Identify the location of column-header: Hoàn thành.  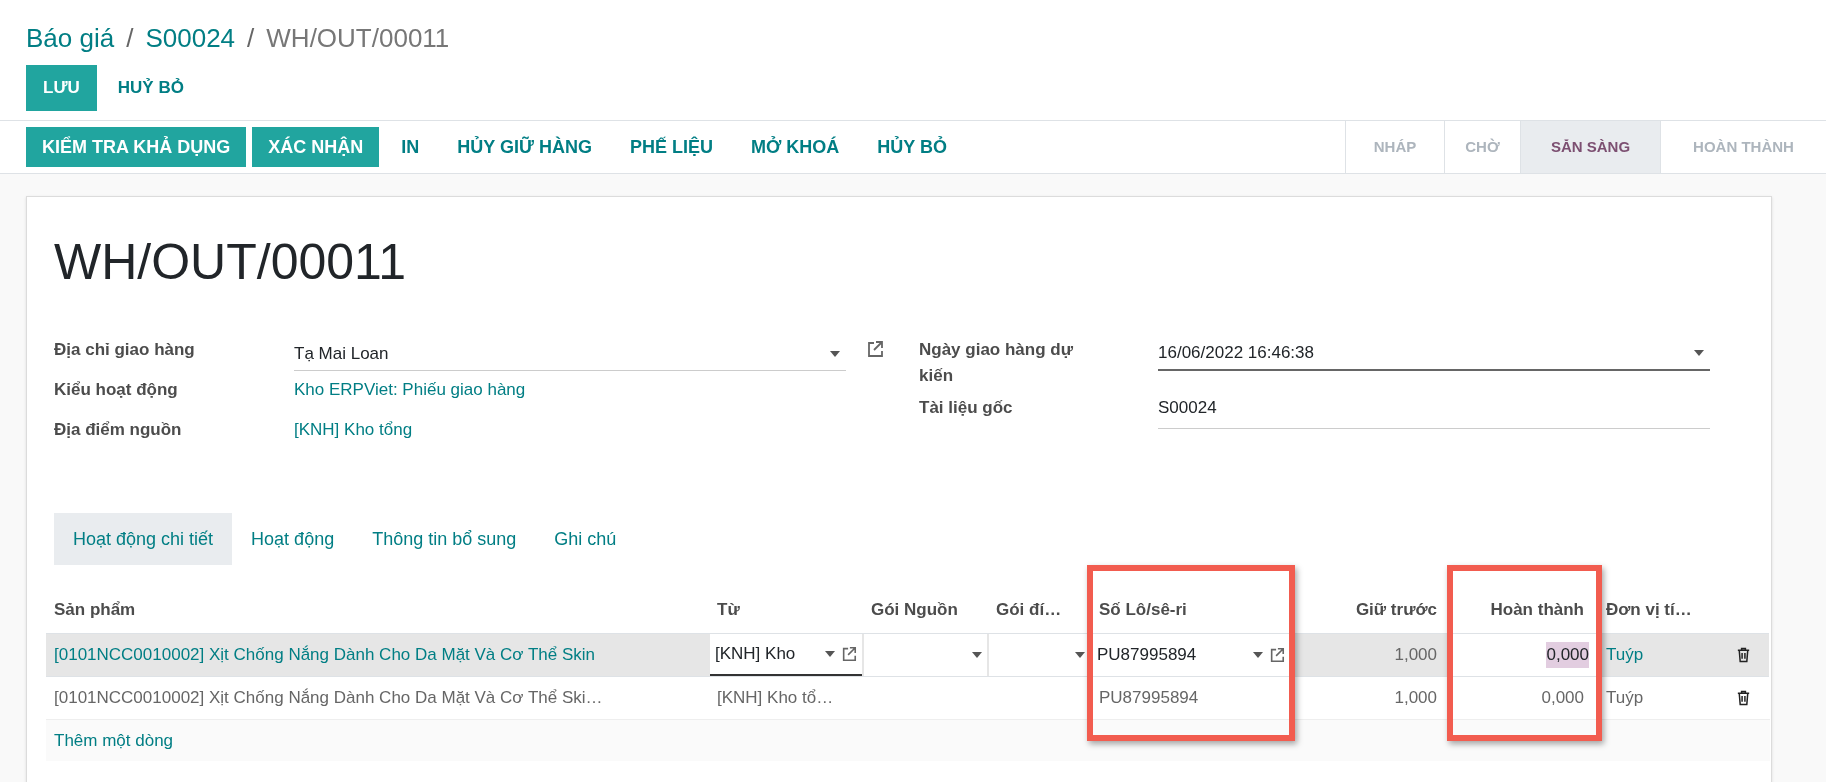
(1524, 610).